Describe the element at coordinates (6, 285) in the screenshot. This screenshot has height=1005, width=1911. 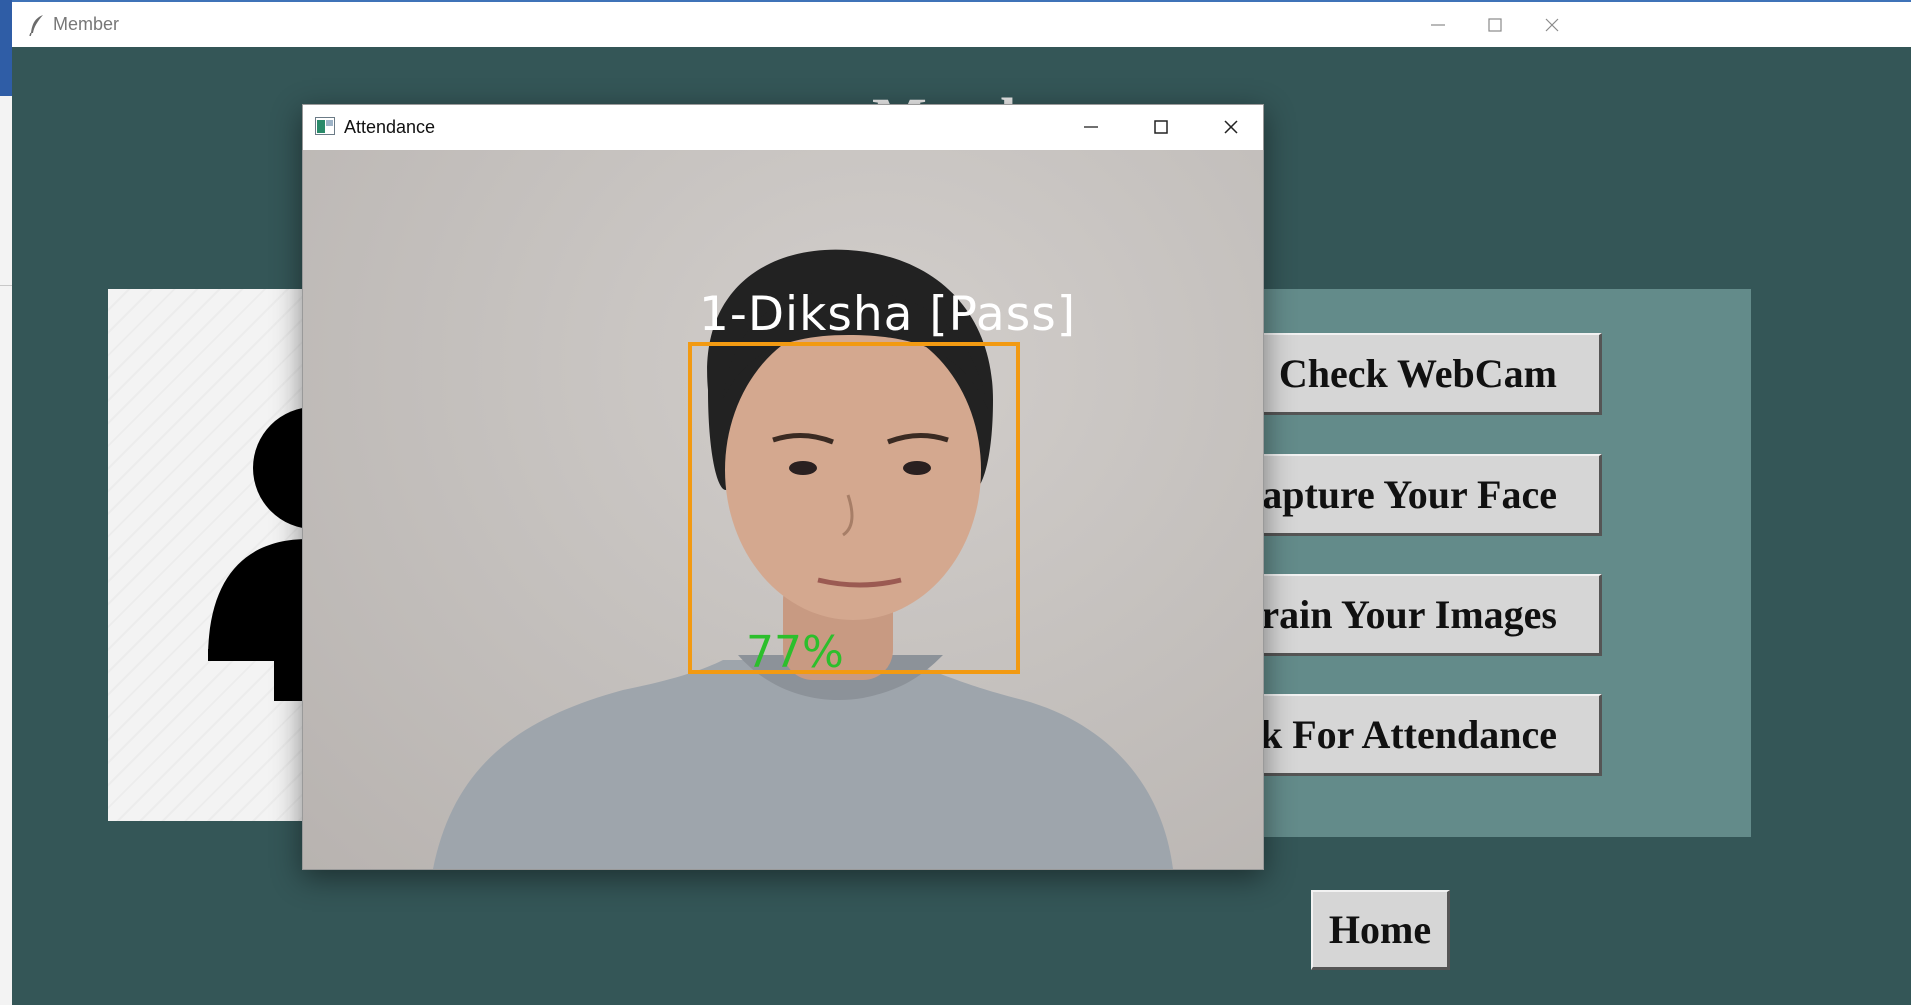
I see `background-window-divider` at that location.